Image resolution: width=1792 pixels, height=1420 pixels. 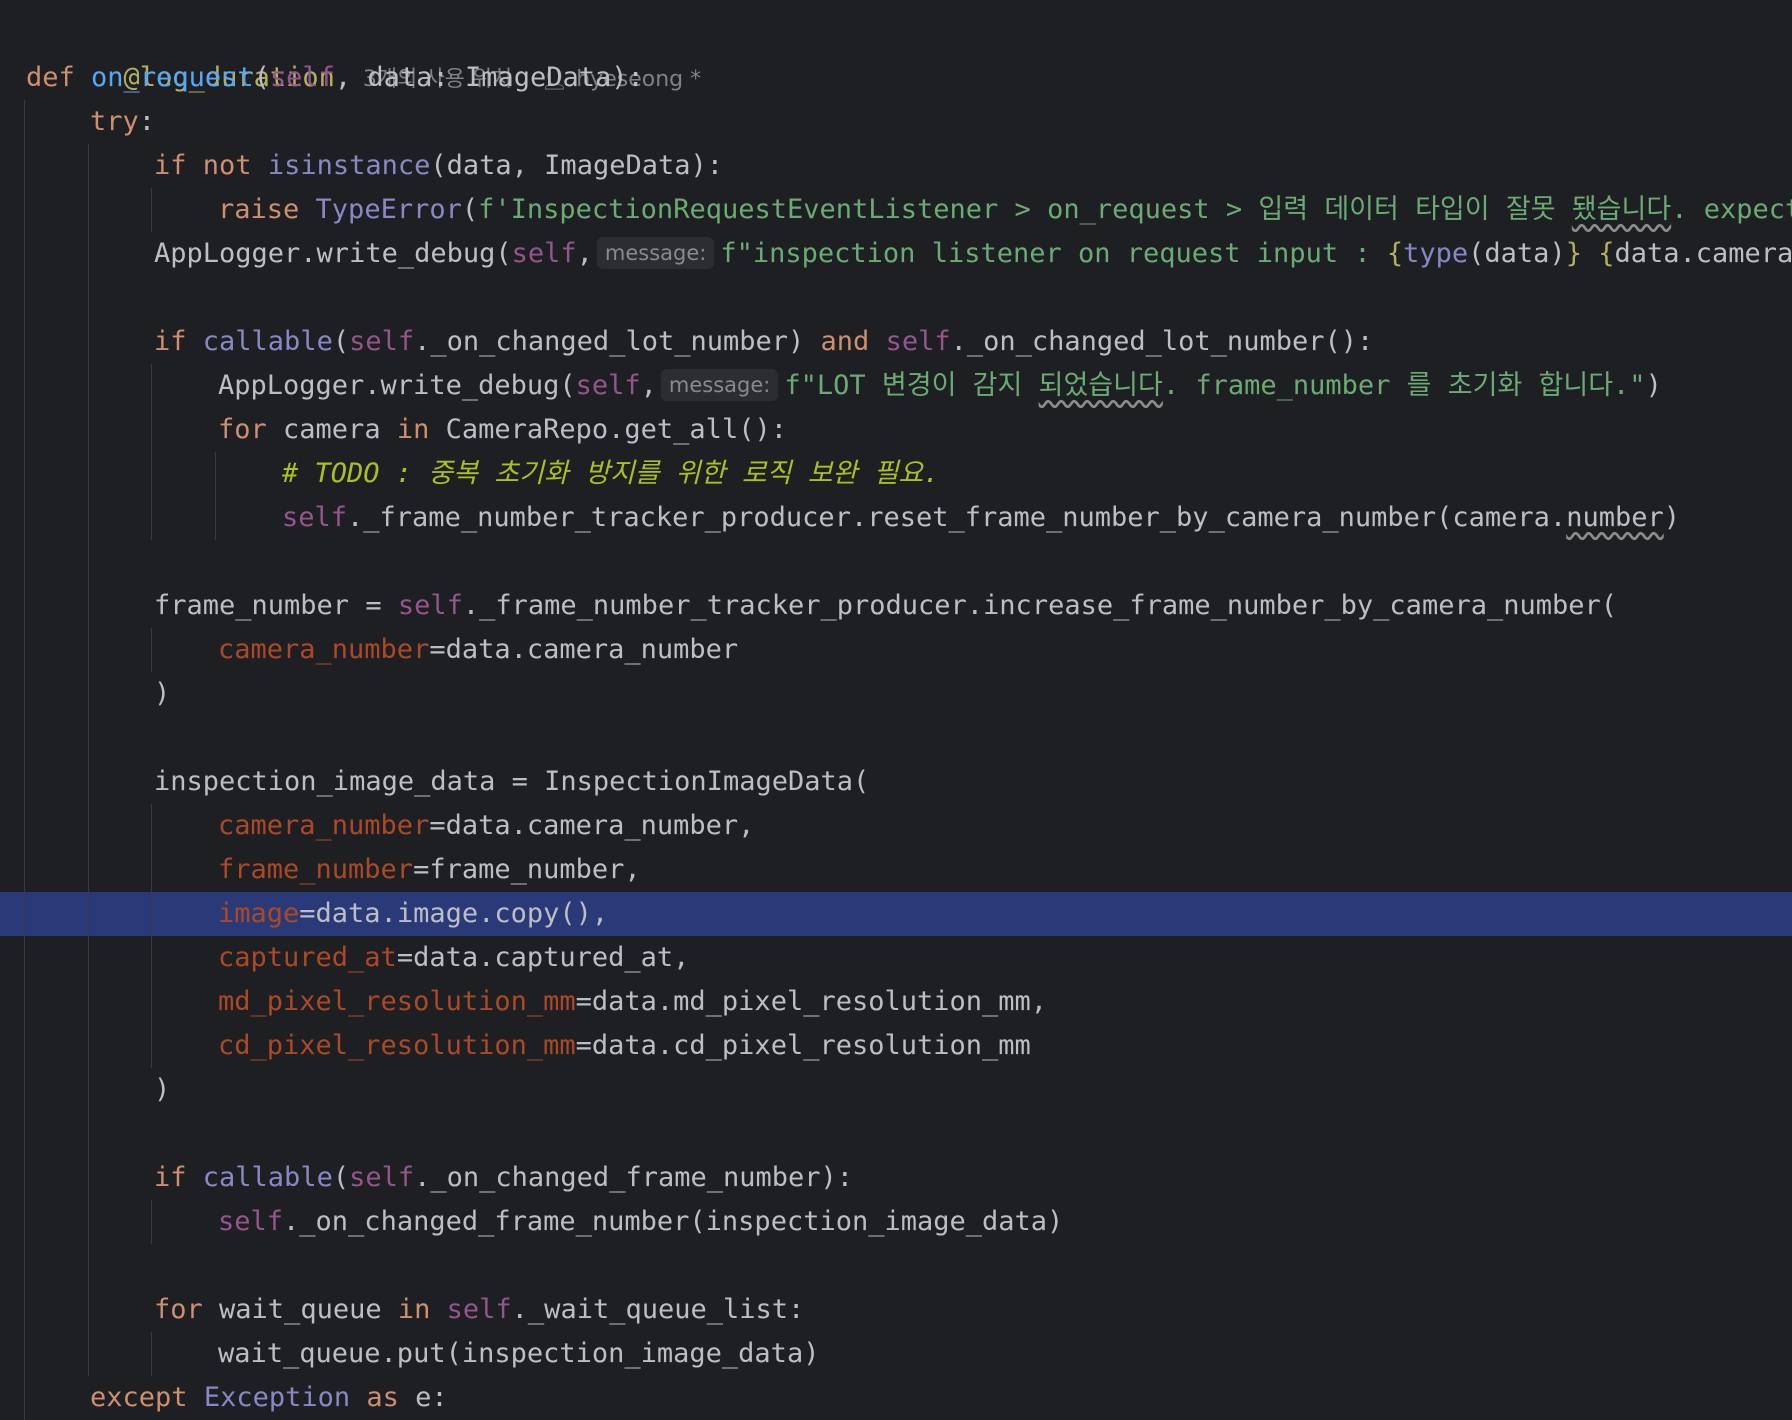 What do you see at coordinates (1621, 209) in the screenshot?
I see `typo-warning: 됐습니다` at bounding box center [1621, 209].